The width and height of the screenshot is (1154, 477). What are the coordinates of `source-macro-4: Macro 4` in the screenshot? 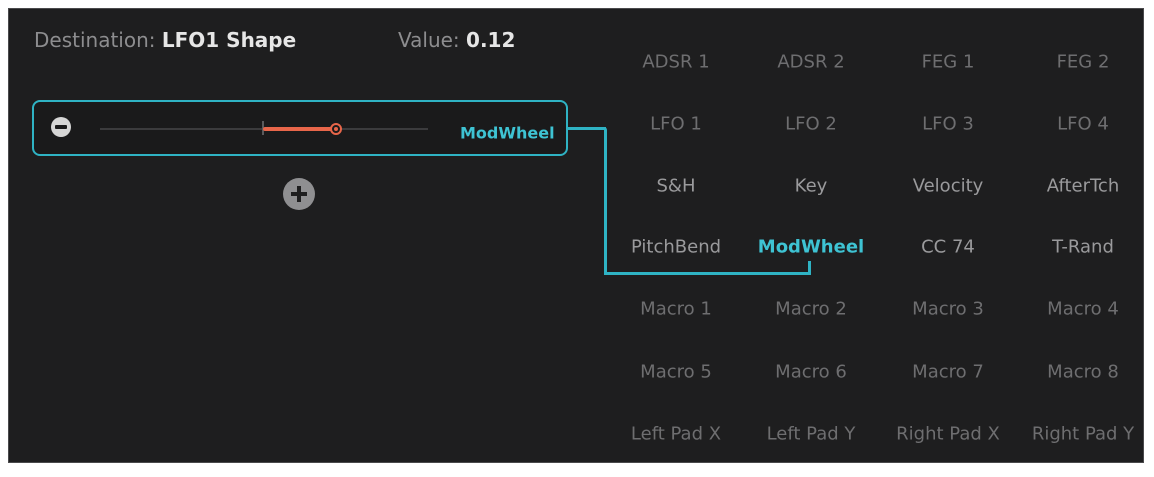 It's located at (1083, 309).